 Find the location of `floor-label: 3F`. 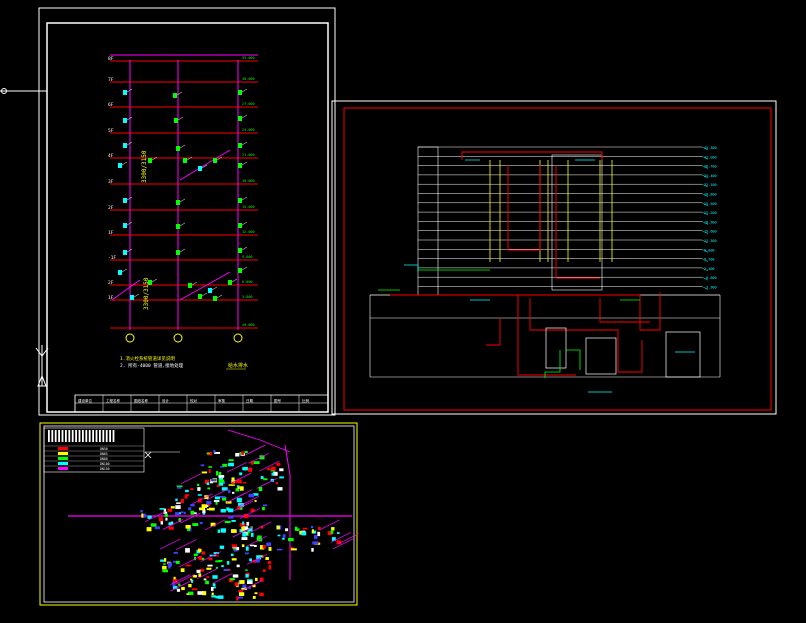

floor-label: 3F is located at coordinates (111, 182).